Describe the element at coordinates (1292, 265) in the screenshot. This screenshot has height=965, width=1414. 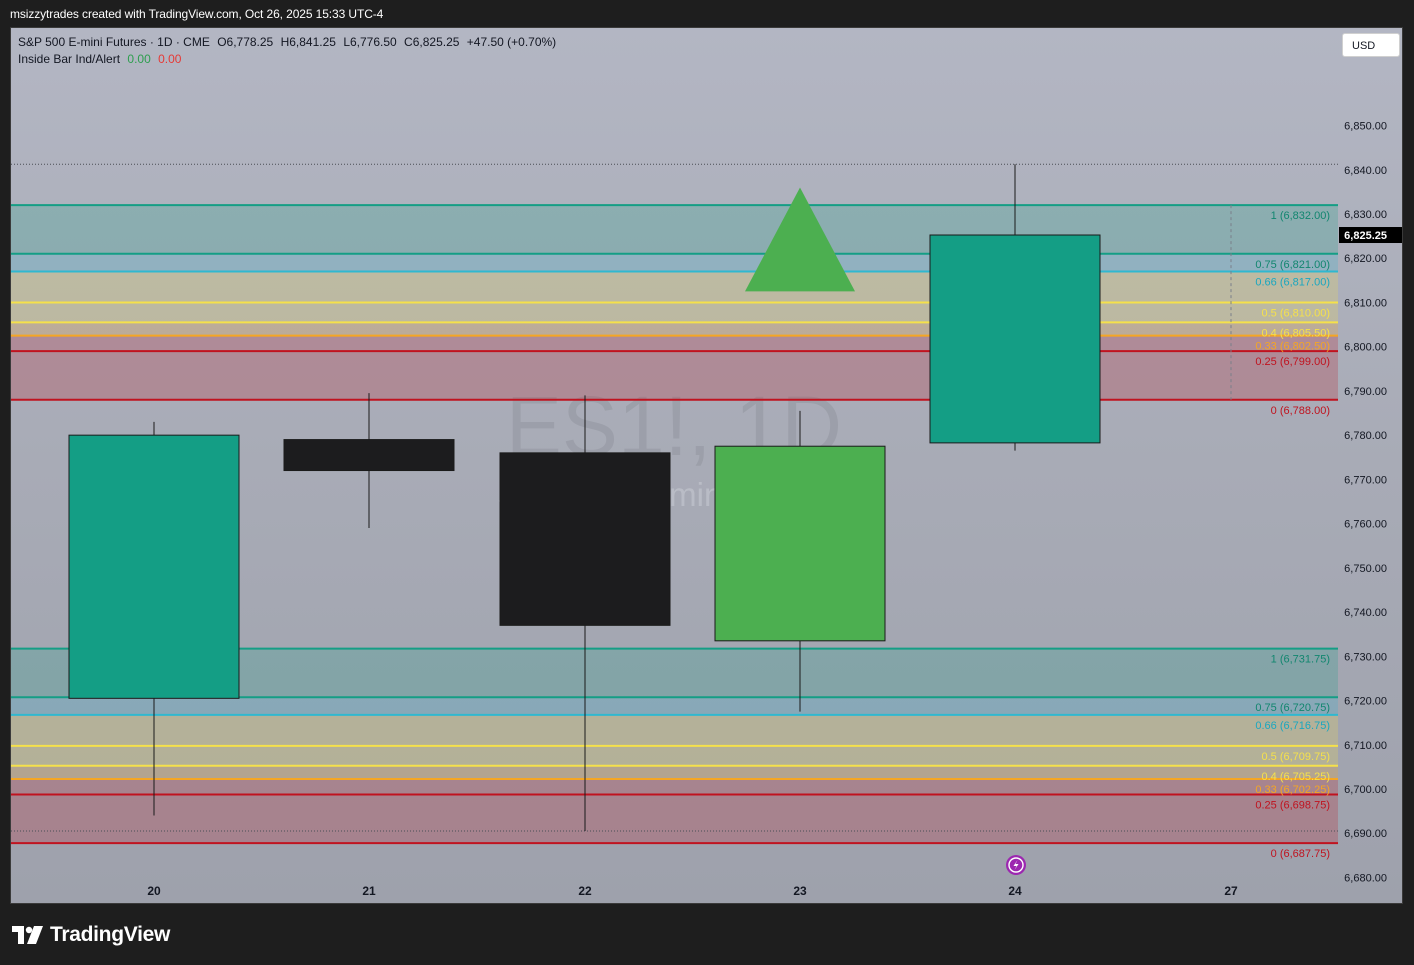
I see `fib-level-label: 0.75 (6,821.00)` at that location.